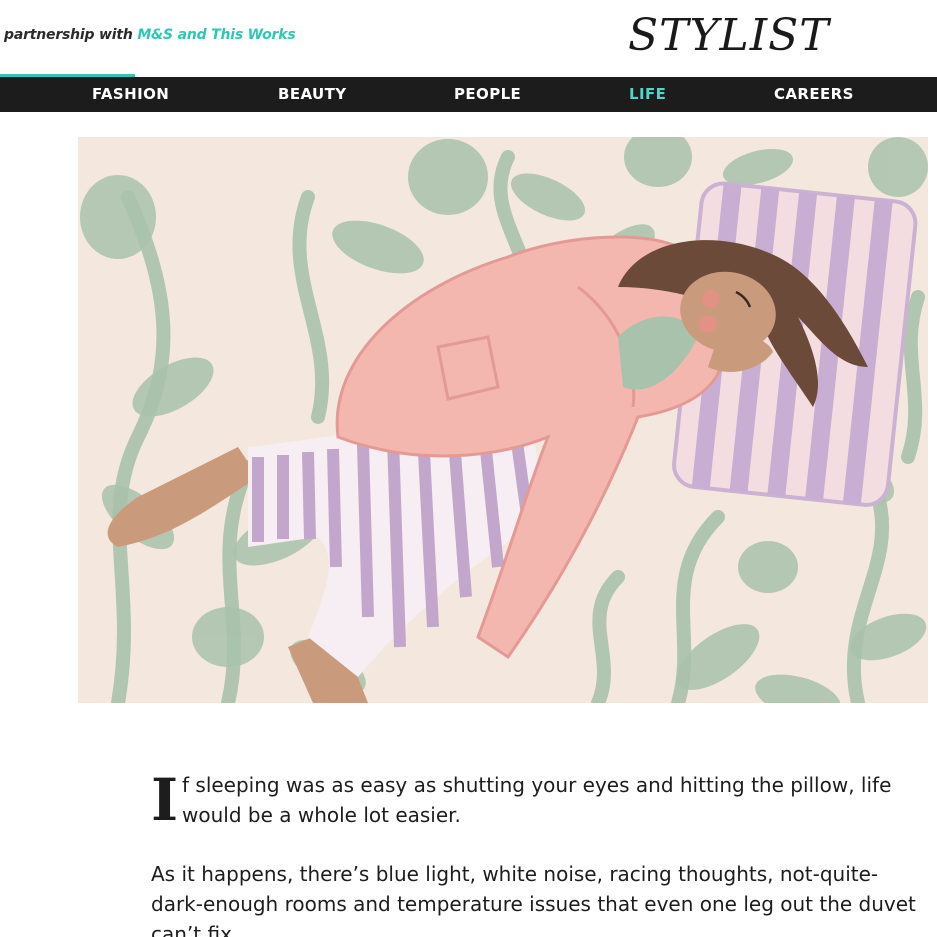 This screenshot has height=937, width=937. I want to click on nav-item-careers: CAREERS, so click(814, 94).